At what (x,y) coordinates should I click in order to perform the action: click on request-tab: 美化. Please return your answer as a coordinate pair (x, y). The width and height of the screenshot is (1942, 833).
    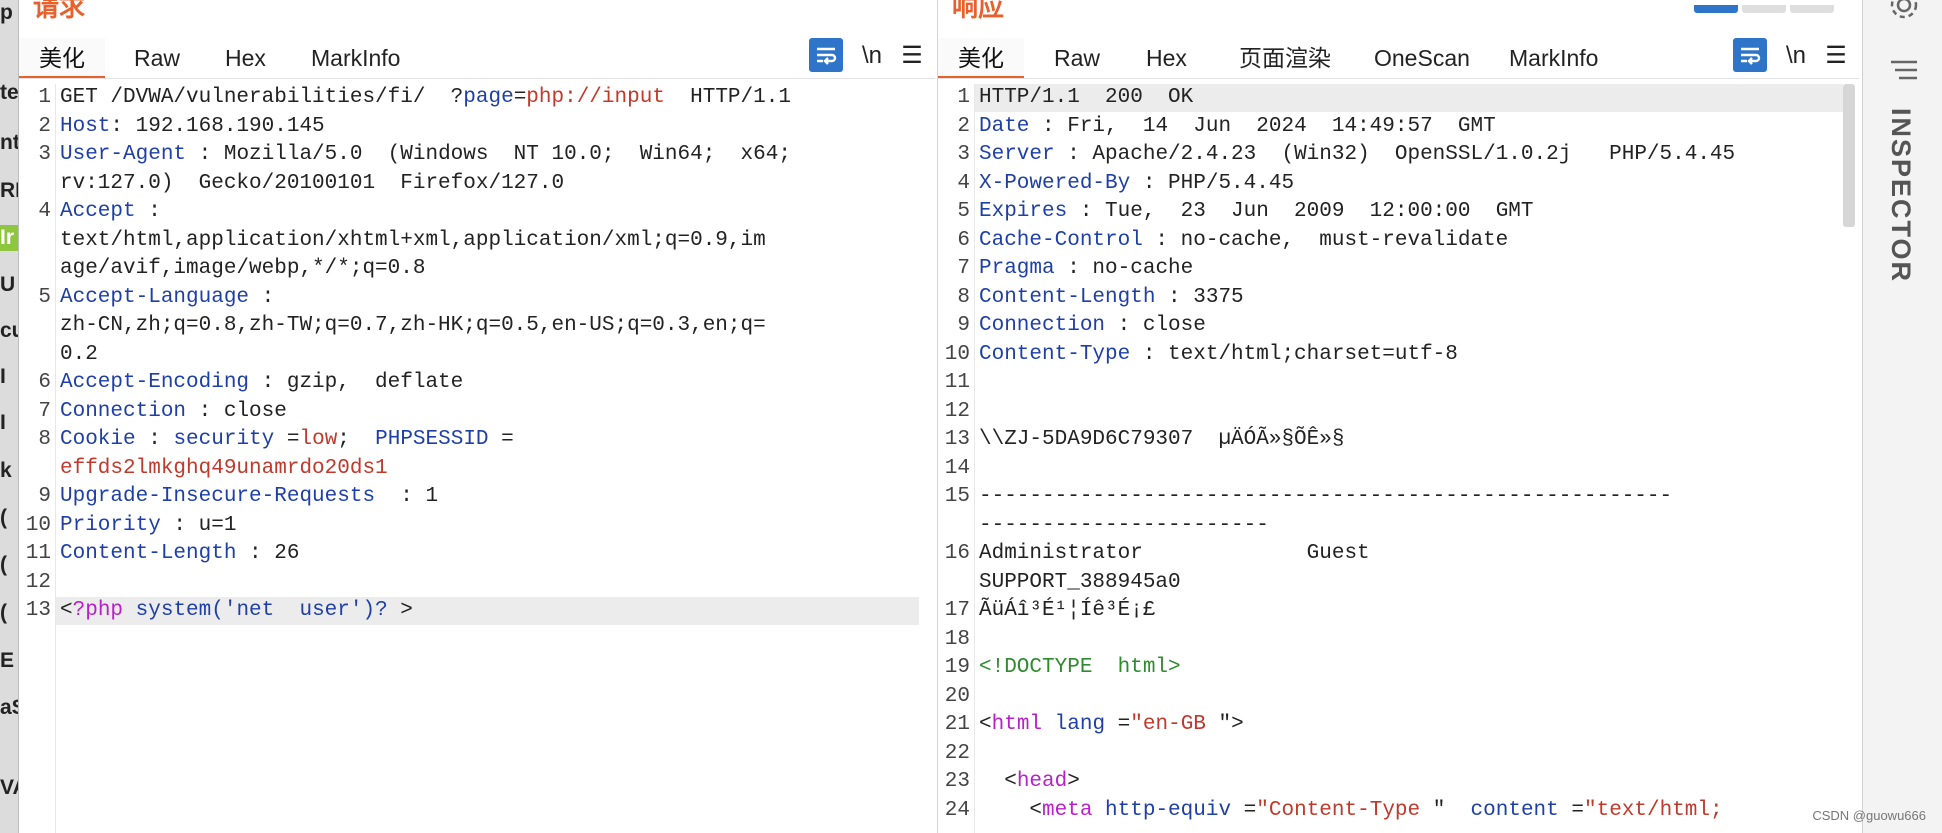
    Looking at the image, I should click on (62, 58).